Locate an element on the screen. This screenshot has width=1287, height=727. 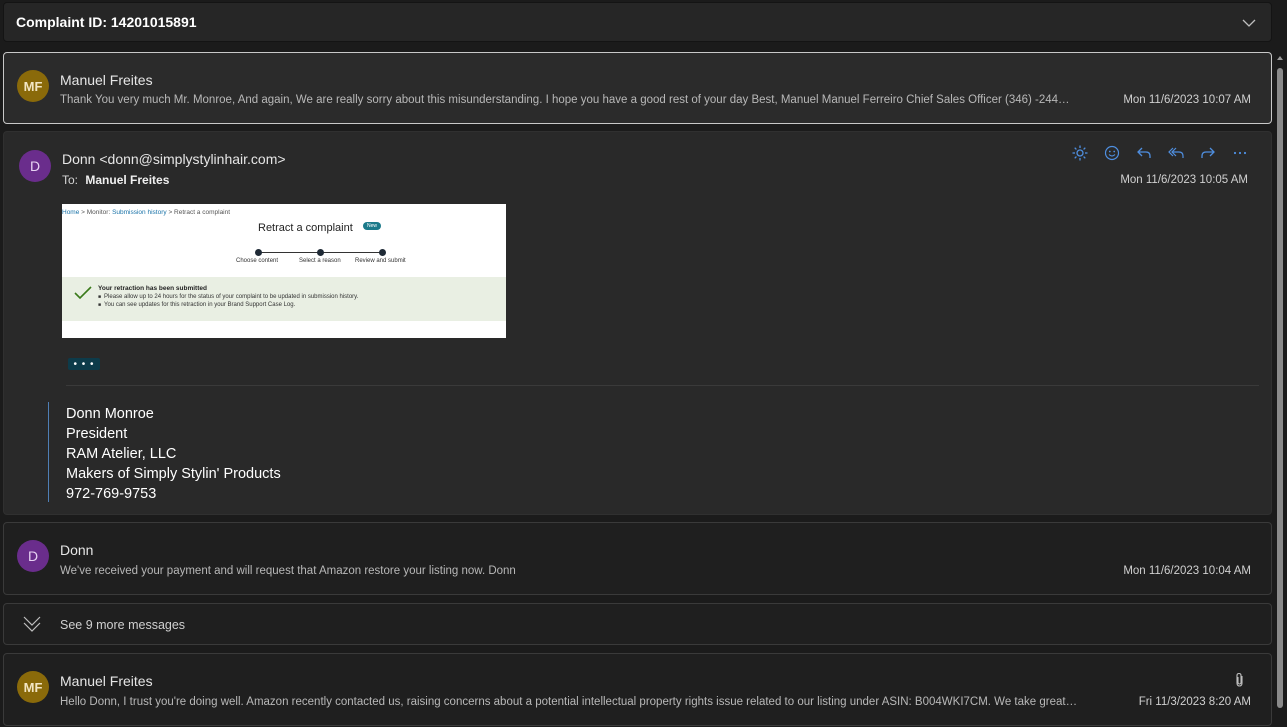
emoji-icon is located at coordinates (1112, 153).